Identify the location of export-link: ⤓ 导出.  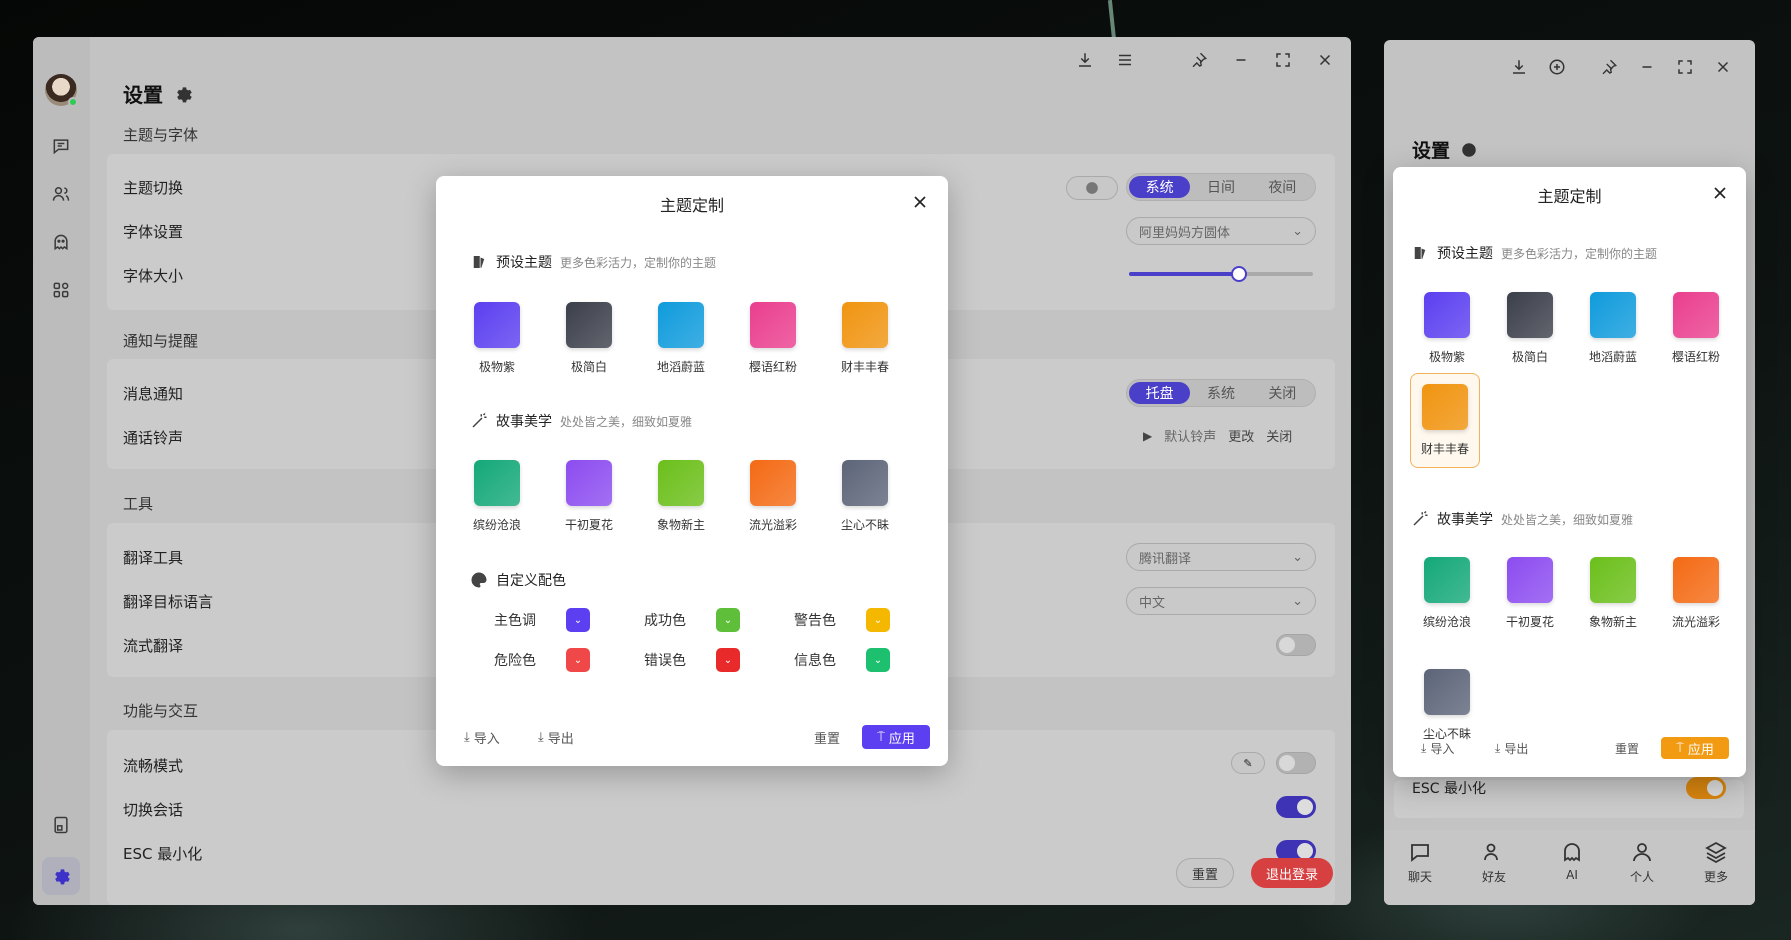
(556, 737).